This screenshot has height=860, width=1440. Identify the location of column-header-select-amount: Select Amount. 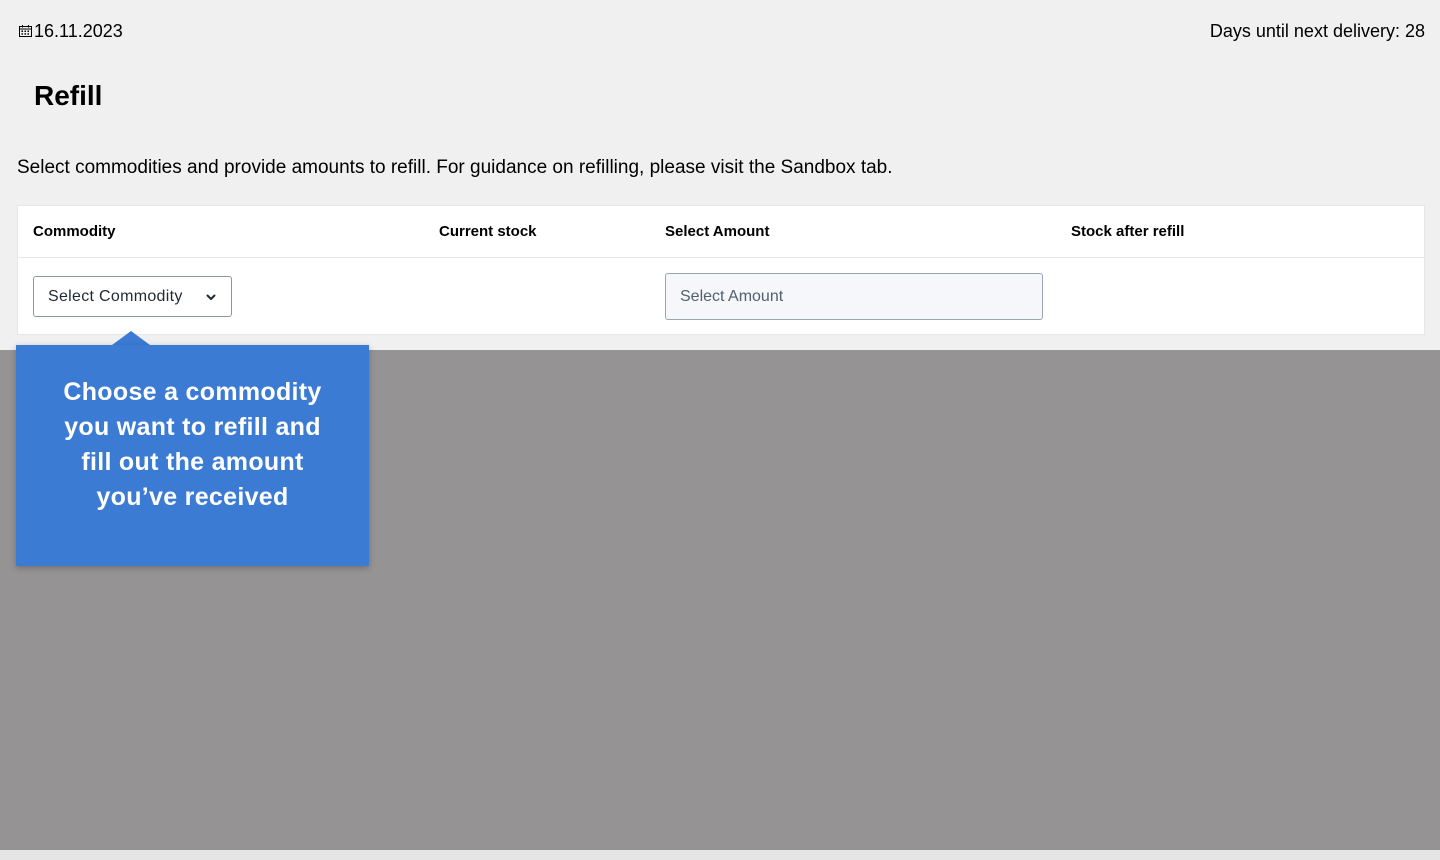
(717, 231).